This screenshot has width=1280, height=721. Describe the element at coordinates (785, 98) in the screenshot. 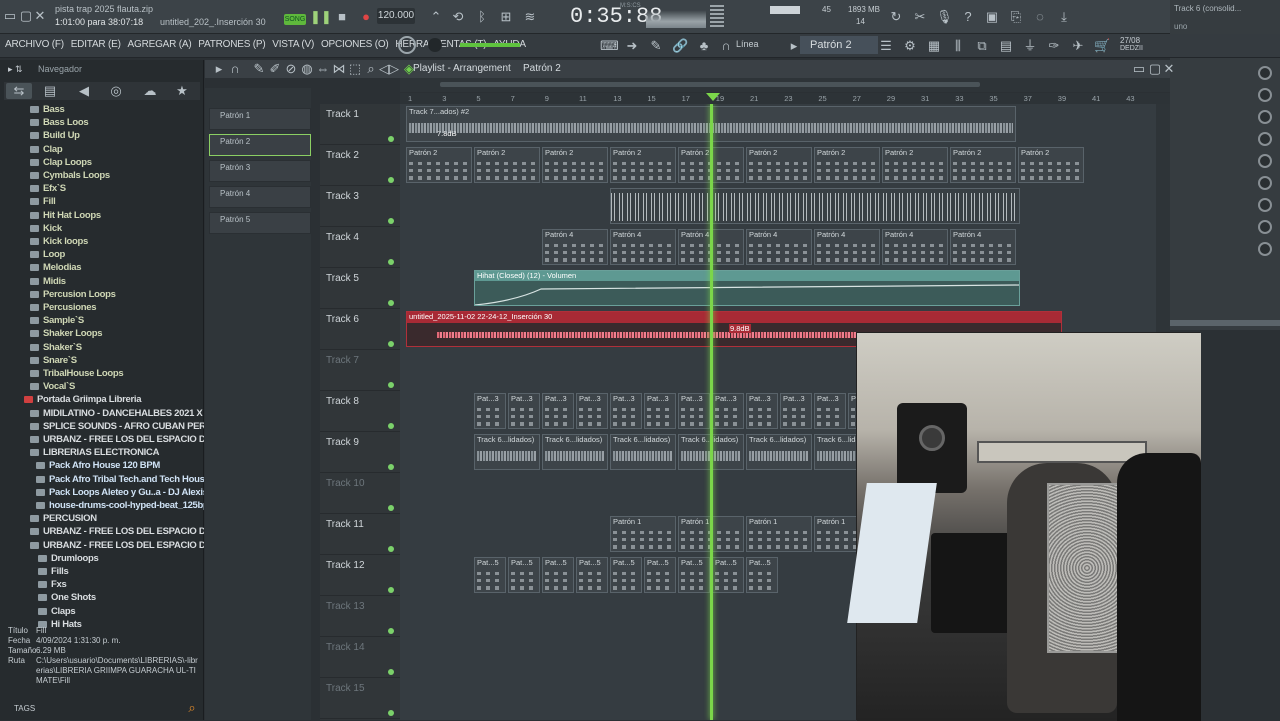

I see `timeline-ruler: 1 3 5 7 9 11 13 15 17 19 21 23 25 27 29 31 33 35 37 39 41 43` at that location.